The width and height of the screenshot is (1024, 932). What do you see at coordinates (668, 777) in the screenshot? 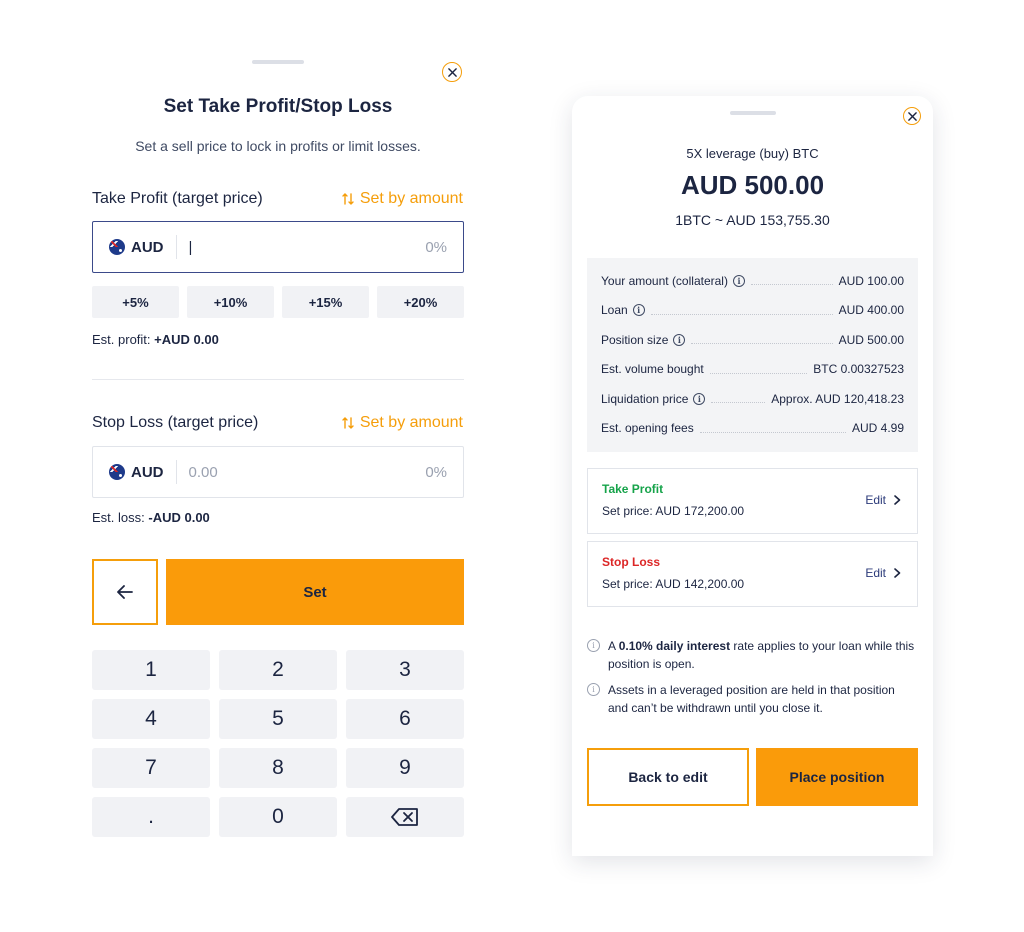
I see `back-to-edit-button: Back to edit` at bounding box center [668, 777].